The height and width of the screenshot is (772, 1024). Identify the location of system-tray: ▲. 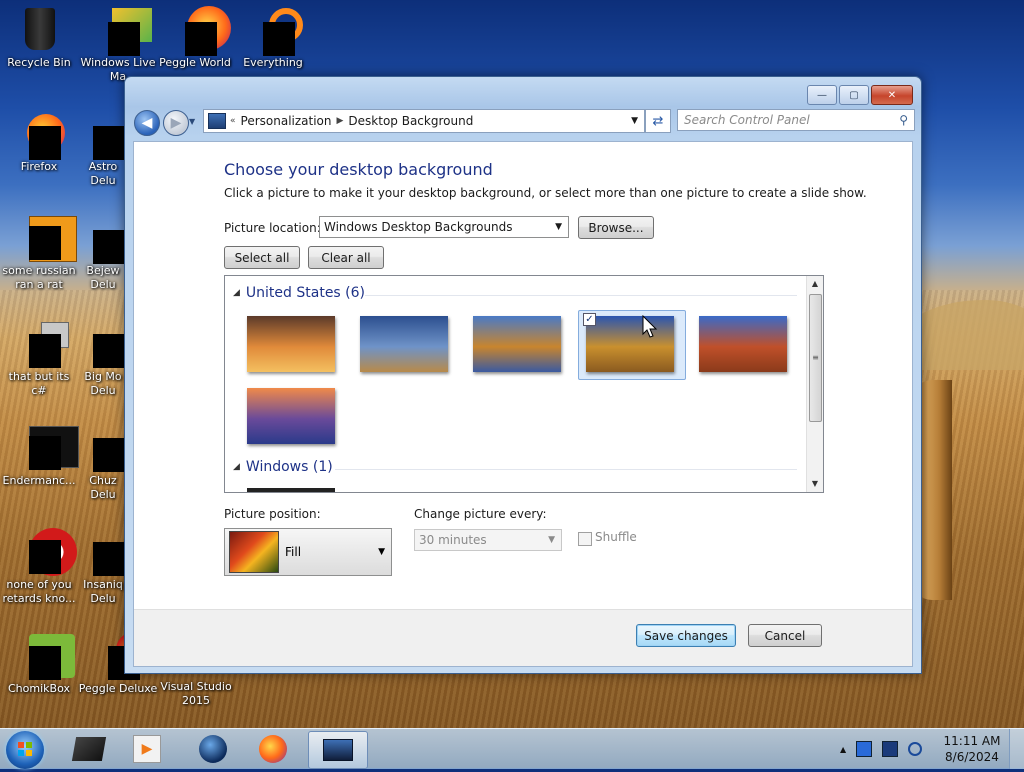
(886, 749).